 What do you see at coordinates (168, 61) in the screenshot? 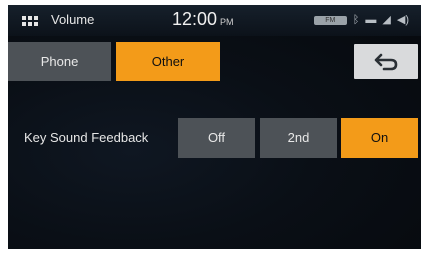
I see `tab-other: Other` at bounding box center [168, 61].